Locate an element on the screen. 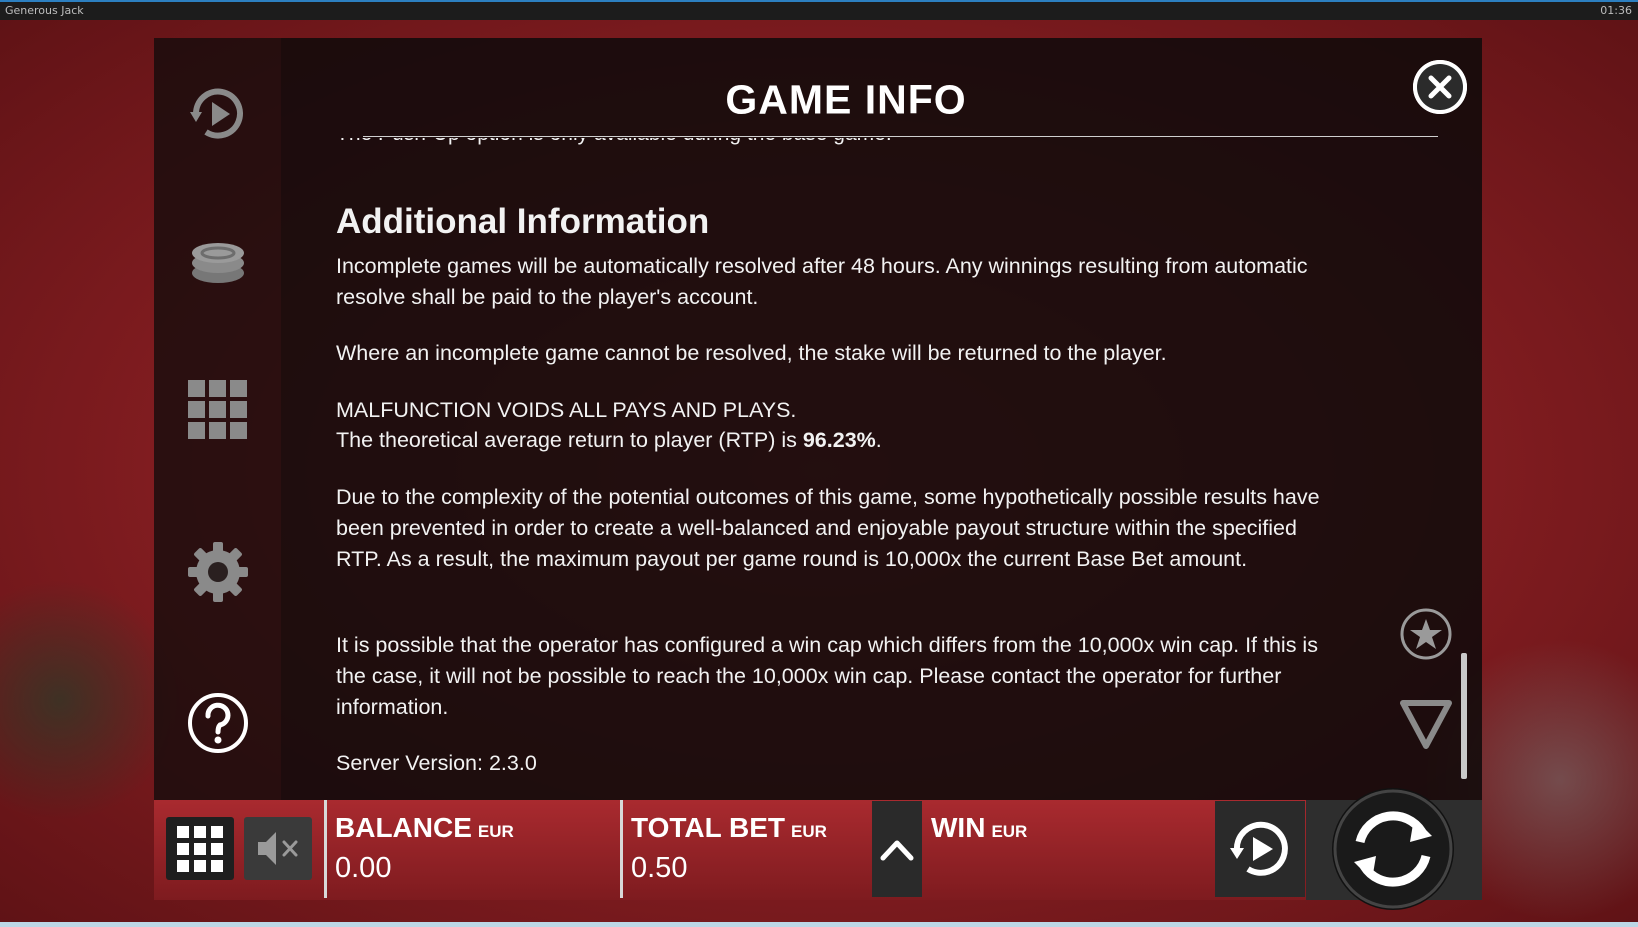 The width and height of the screenshot is (1638, 927). menu-button is located at coordinates (200, 848).